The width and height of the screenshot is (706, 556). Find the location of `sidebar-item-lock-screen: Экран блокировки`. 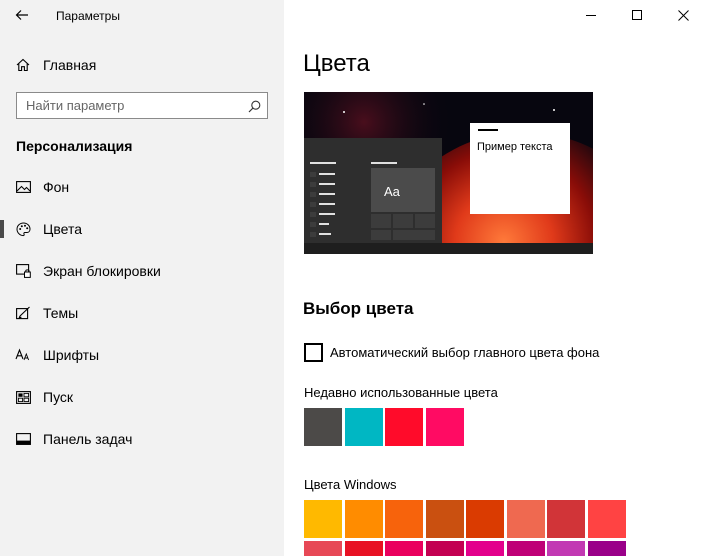

sidebar-item-lock-screen: Экран блокировки is located at coordinates (142, 271).